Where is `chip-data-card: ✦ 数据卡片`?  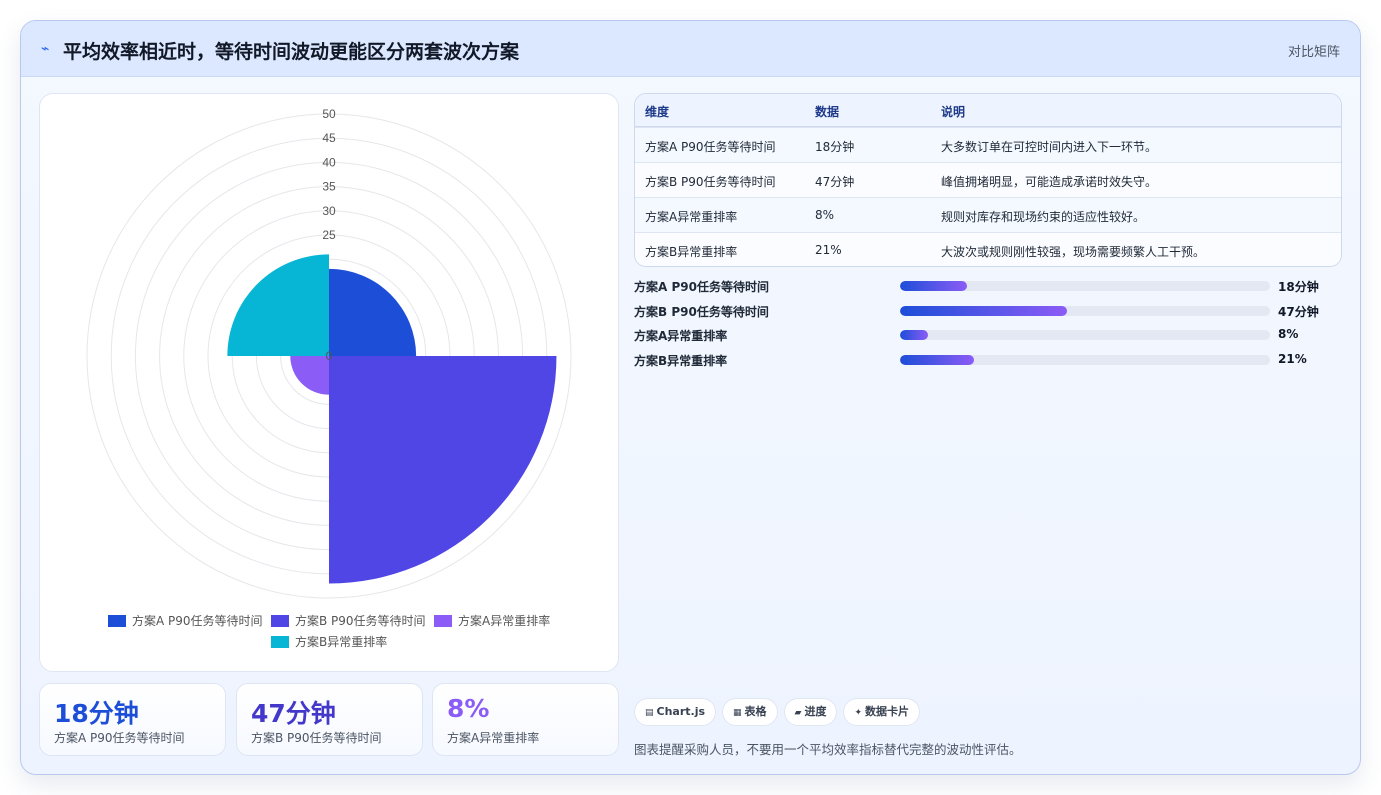
chip-data-card: ✦ 数据卡片 is located at coordinates (882, 712).